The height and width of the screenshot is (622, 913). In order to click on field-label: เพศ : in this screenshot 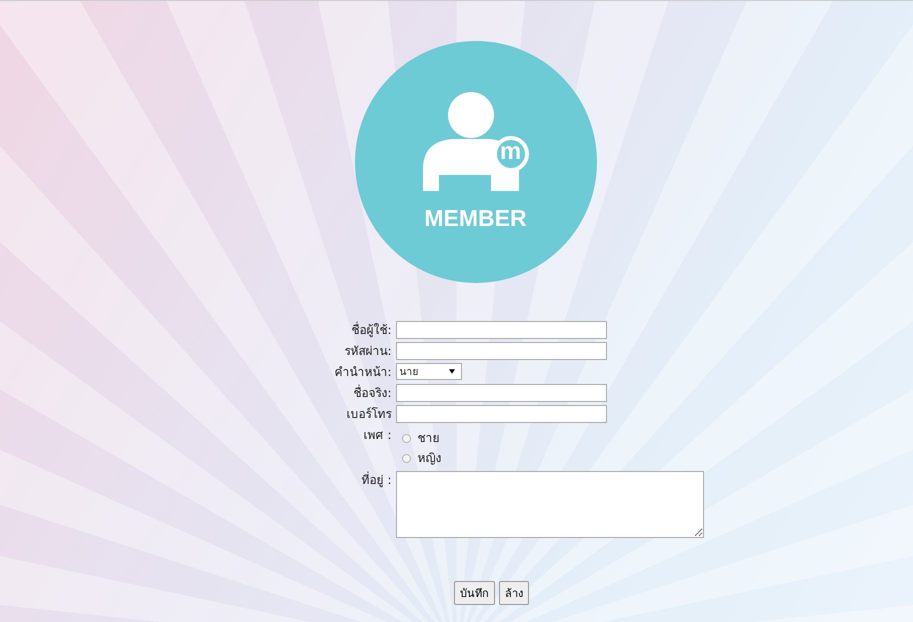, I will do `click(377, 435)`.